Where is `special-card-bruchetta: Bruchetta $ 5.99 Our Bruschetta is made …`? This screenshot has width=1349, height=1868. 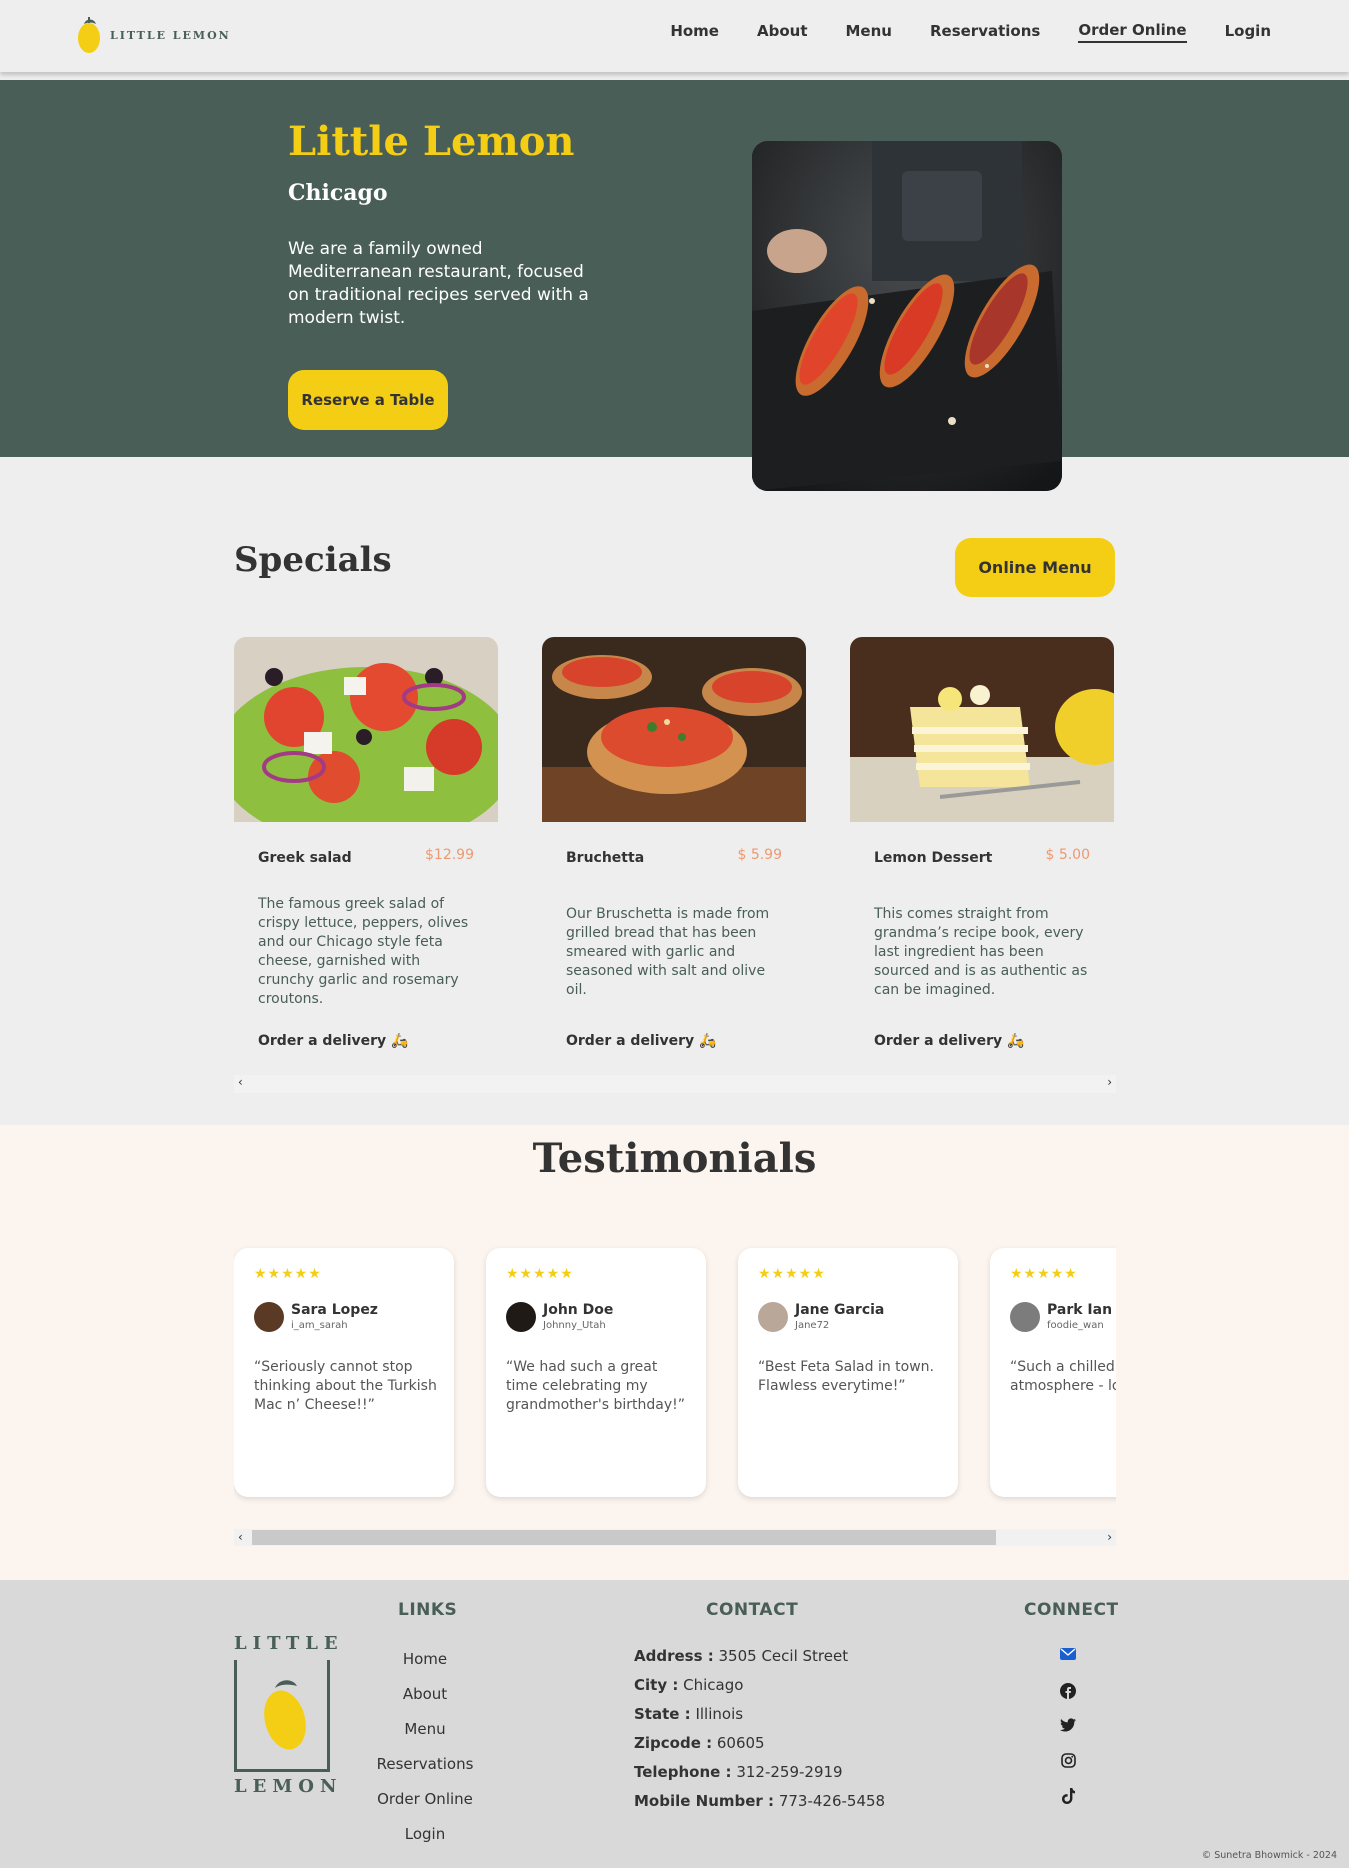 special-card-bruchetta: Bruchetta $ 5.99 Our Bruschetta is made … is located at coordinates (674, 843).